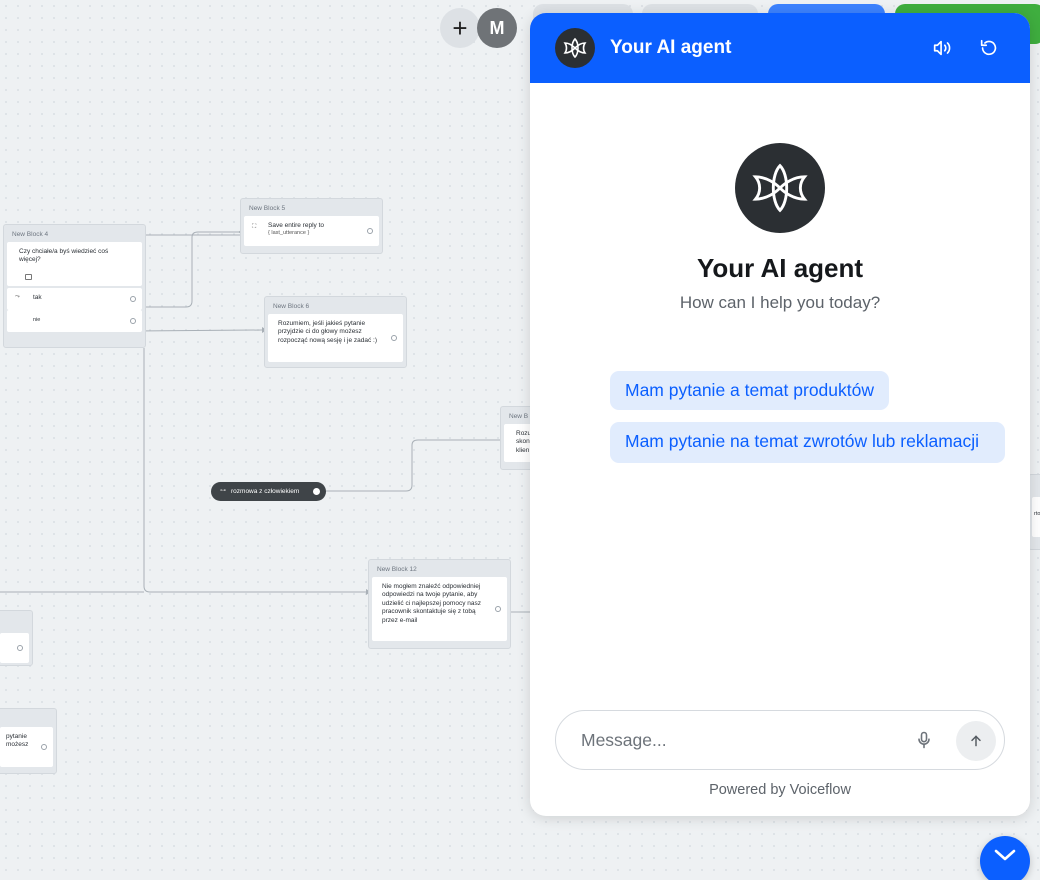  I want to click on flow-block-partial-left-2: pytanie możesz, so click(28, 741).